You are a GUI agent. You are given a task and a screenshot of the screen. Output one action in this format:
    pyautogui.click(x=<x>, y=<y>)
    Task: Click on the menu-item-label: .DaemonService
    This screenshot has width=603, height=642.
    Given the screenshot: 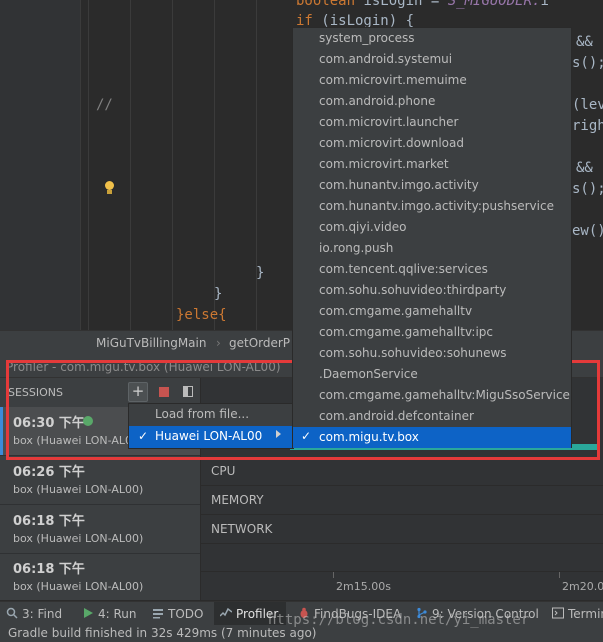 What is the action you would take?
    pyautogui.click(x=368, y=374)
    